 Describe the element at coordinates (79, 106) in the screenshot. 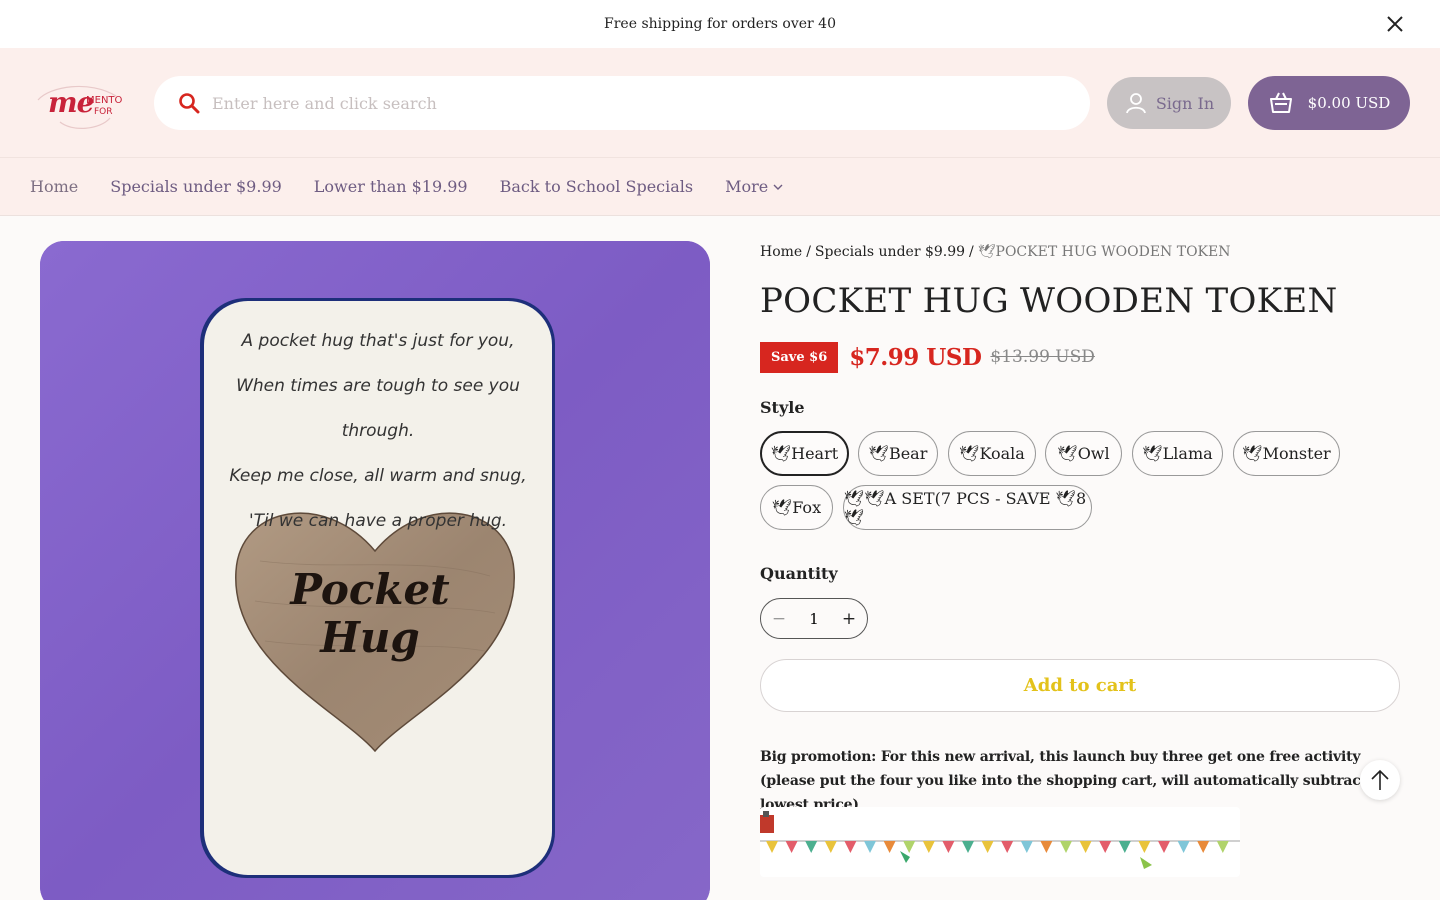

I see `logo: me MENTO FOR` at that location.